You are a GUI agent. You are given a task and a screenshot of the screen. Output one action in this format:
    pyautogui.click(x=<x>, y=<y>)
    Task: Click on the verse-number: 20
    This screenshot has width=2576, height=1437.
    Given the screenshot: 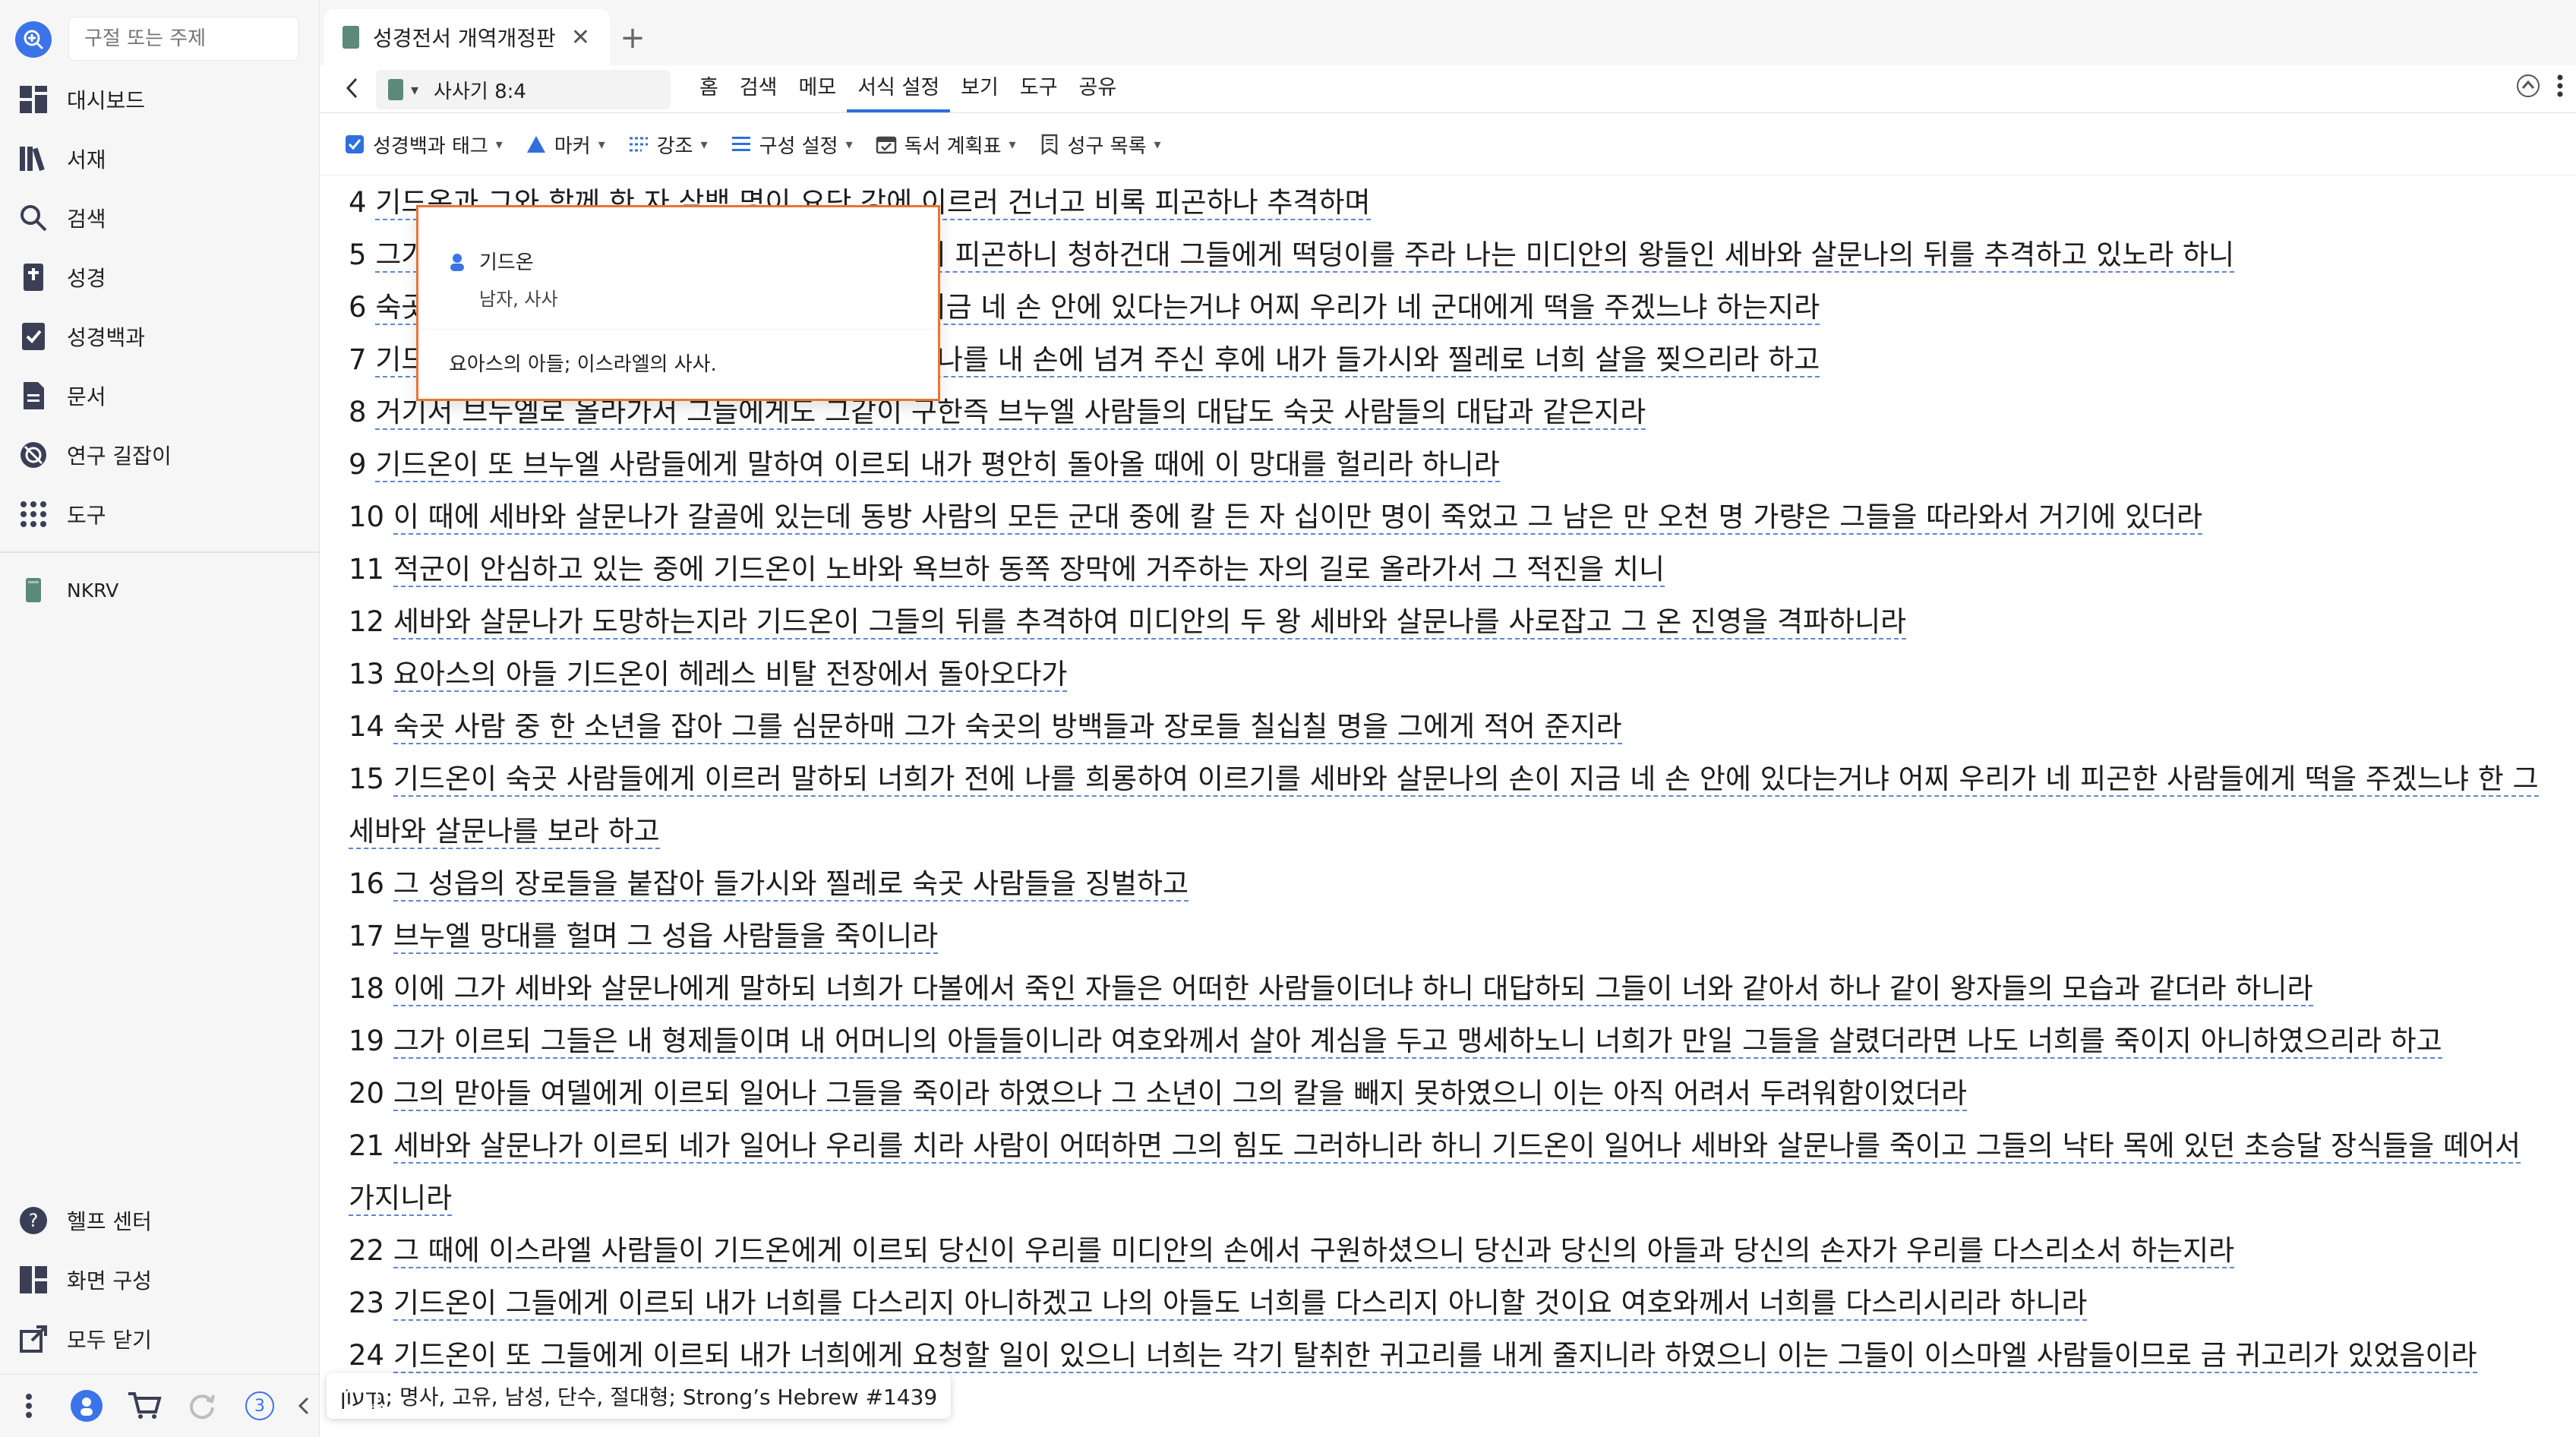 What is the action you would take?
    pyautogui.click(x=366, y=1094)
    